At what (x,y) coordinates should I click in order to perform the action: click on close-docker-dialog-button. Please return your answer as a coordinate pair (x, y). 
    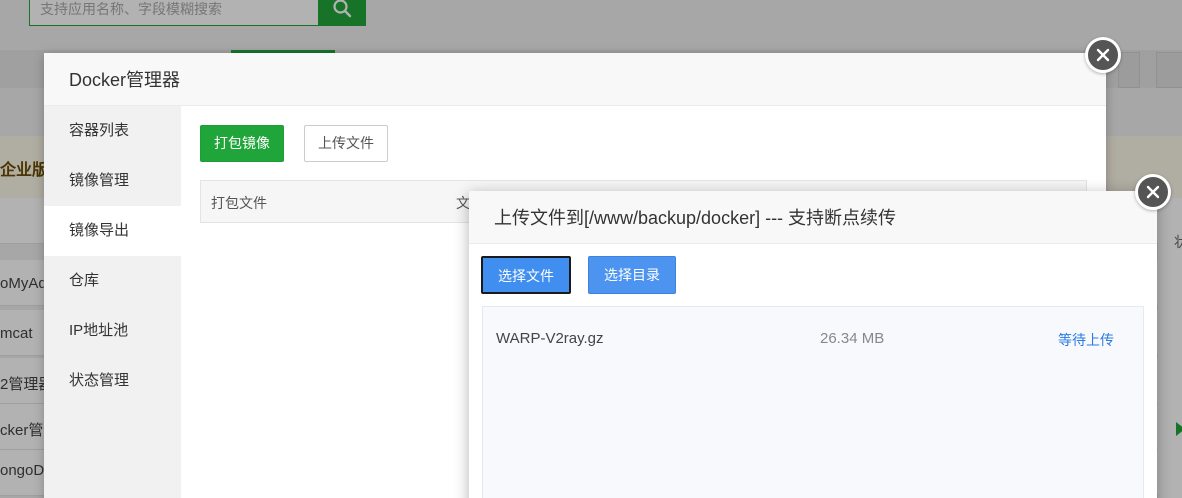
    Looking at the image, I should click on (1103, 55).